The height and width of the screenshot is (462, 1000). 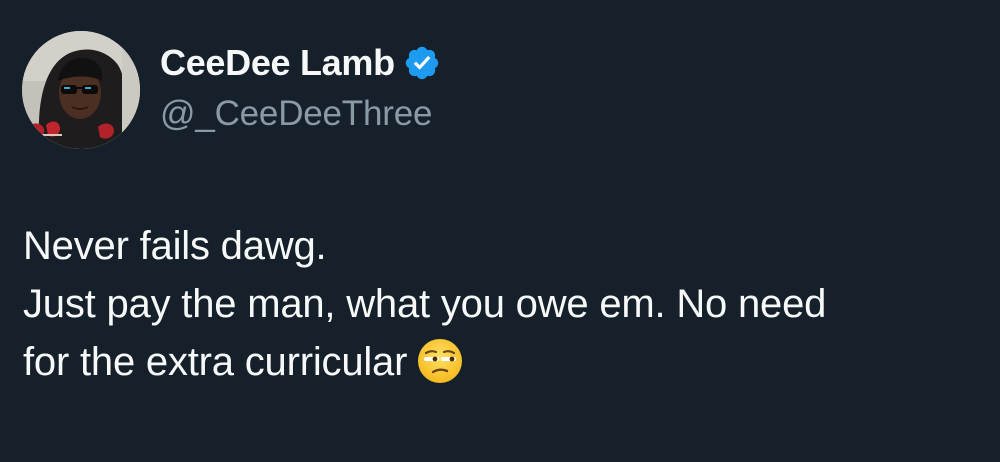 What do you see at coordinates (300, 114) in the screenshot?
I see `author-handle: @_CeeDeeThree` at bounding box center [300, 114].